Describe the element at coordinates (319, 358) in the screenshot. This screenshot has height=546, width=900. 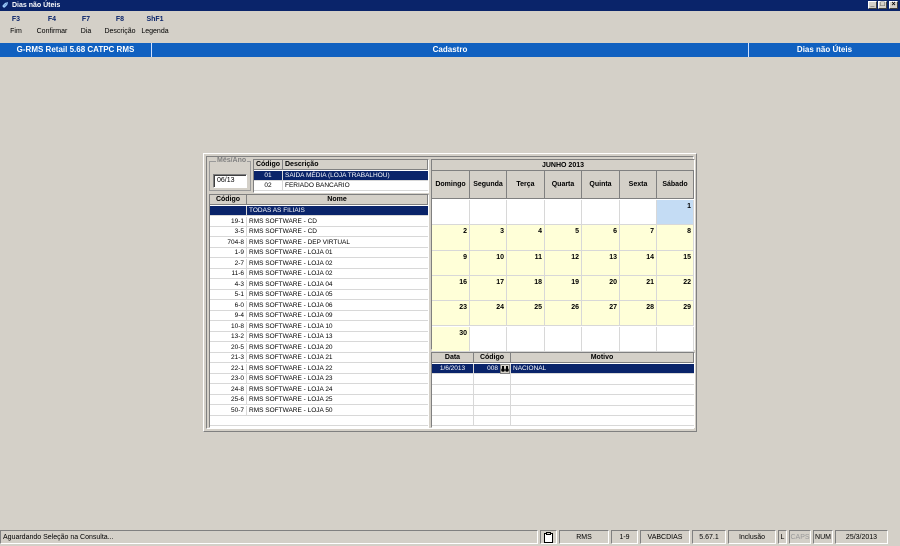
I see `filial-row: 21-3 RMS SOFTWARE - LOJA 21` at that location.